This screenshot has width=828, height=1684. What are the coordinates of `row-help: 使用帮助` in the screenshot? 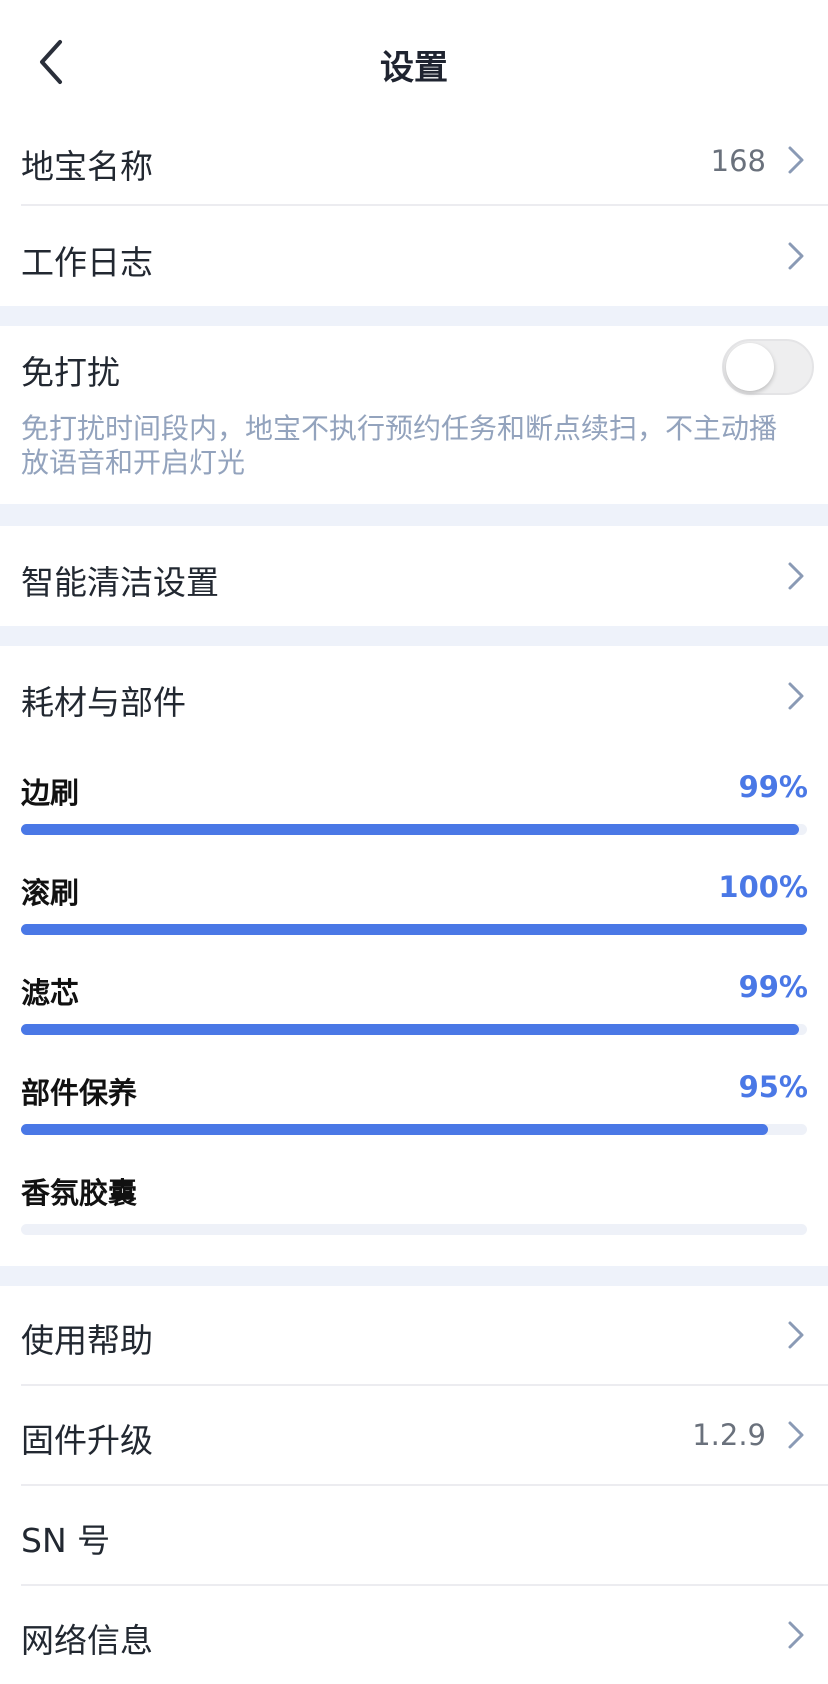 It's located at (414, 1335).